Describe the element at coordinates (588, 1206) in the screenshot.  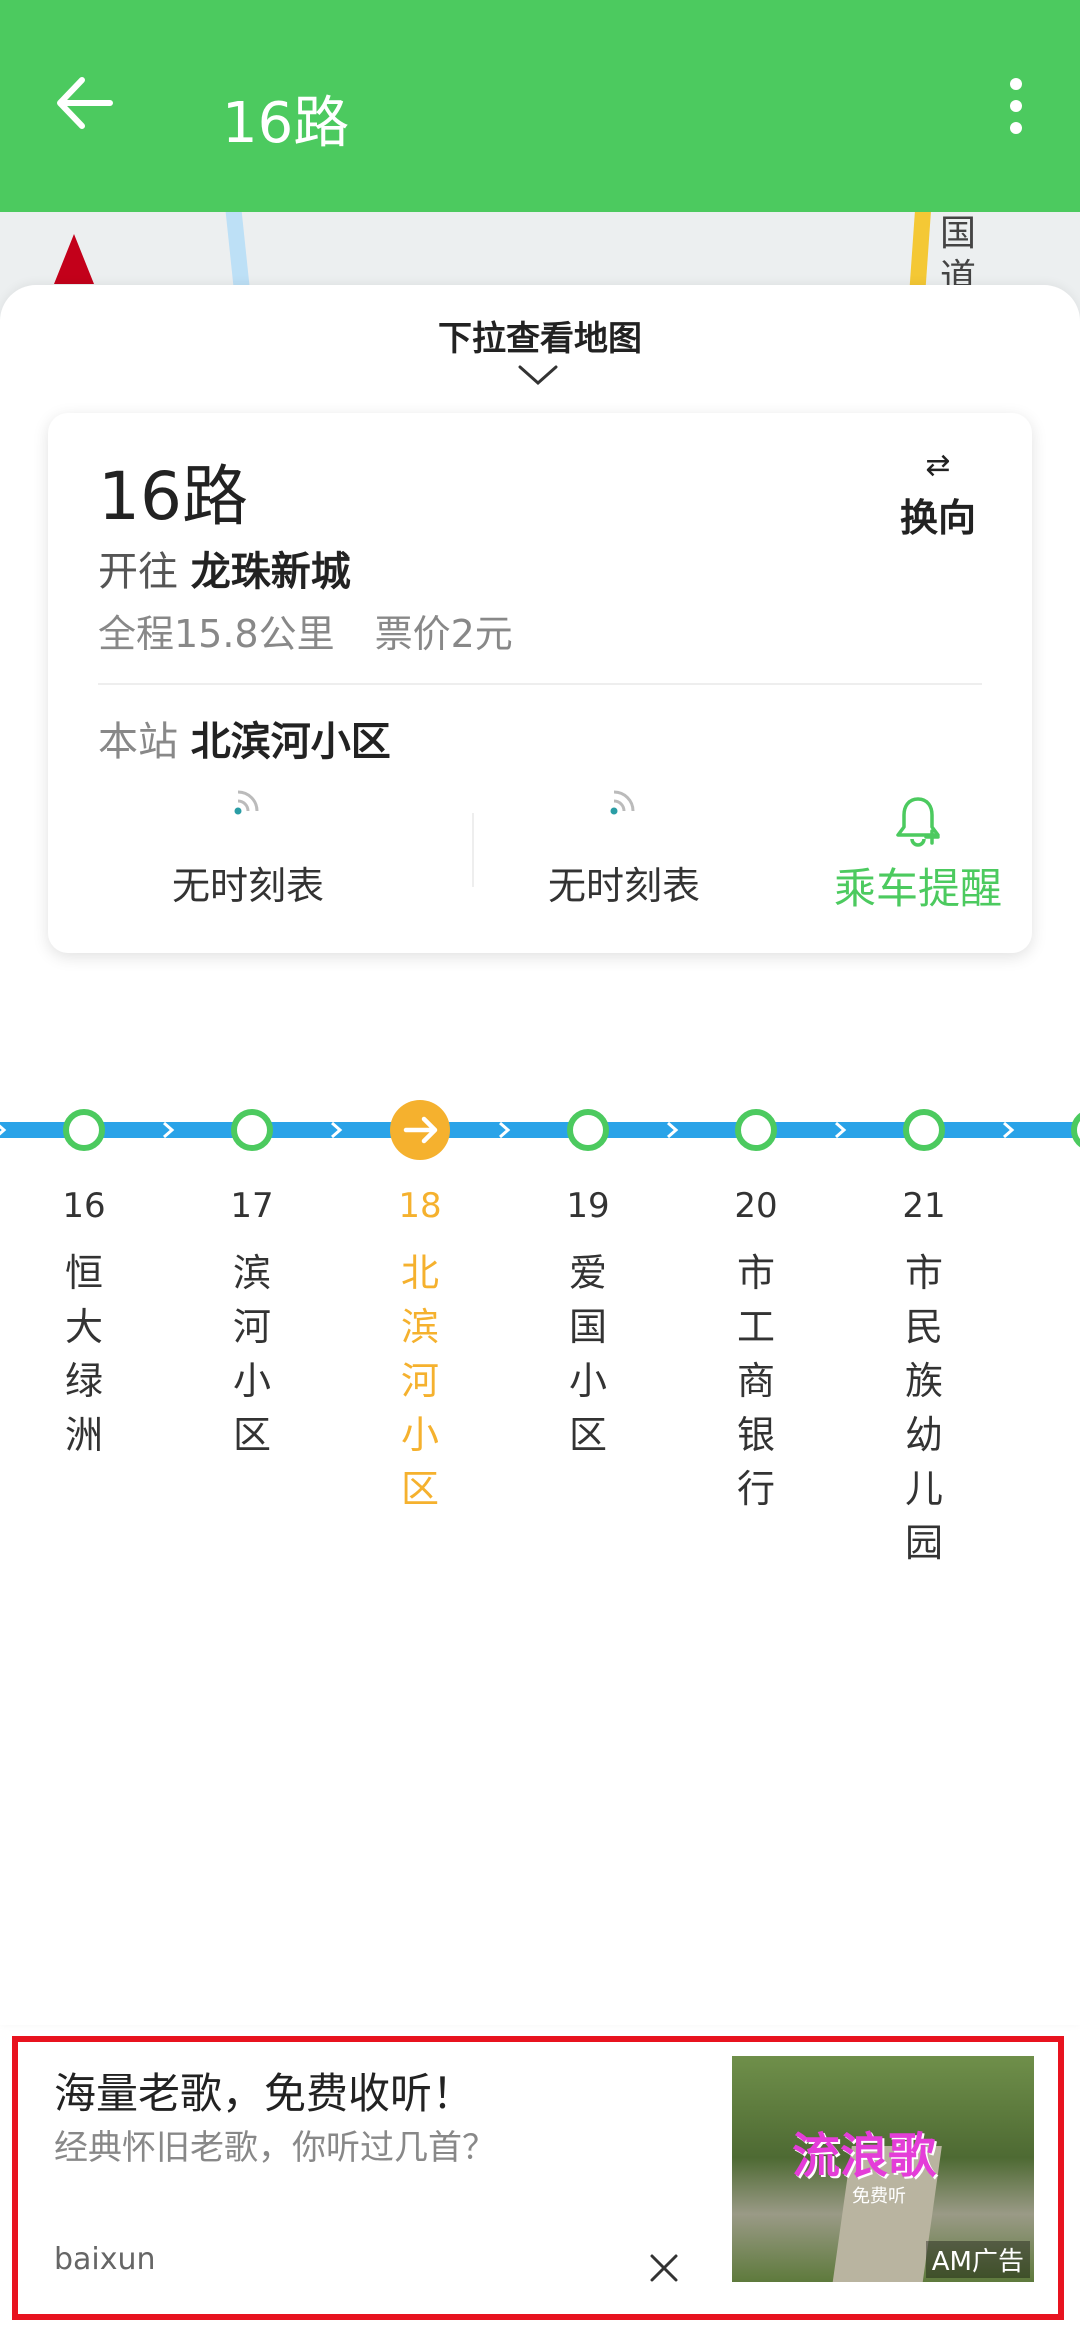
I see `stop-number: 19` at that location.